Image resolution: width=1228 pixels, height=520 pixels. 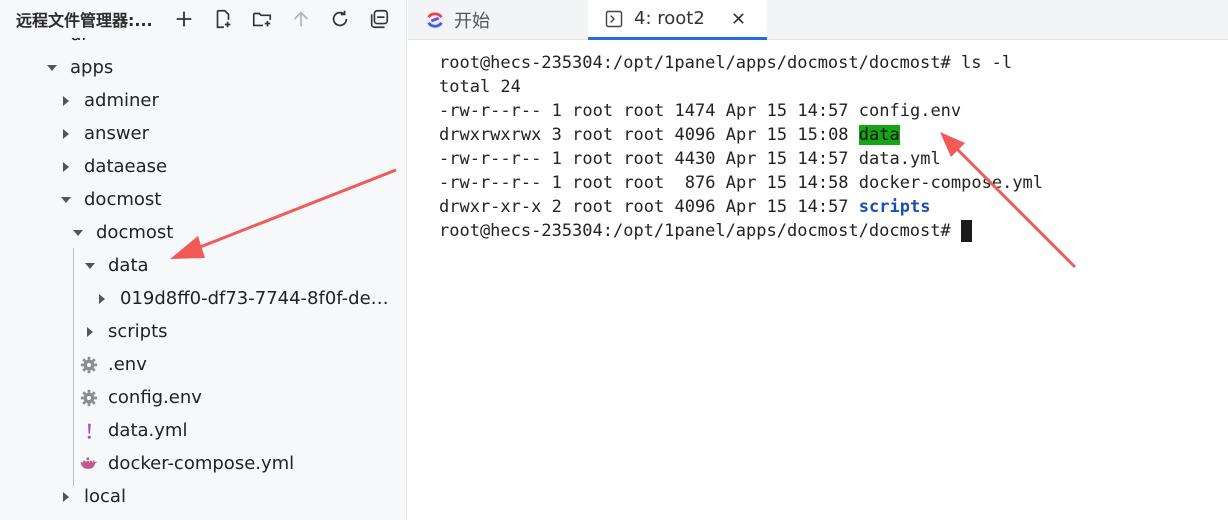 I want to click on tree-item: scripts, so click(x=203, y=331).